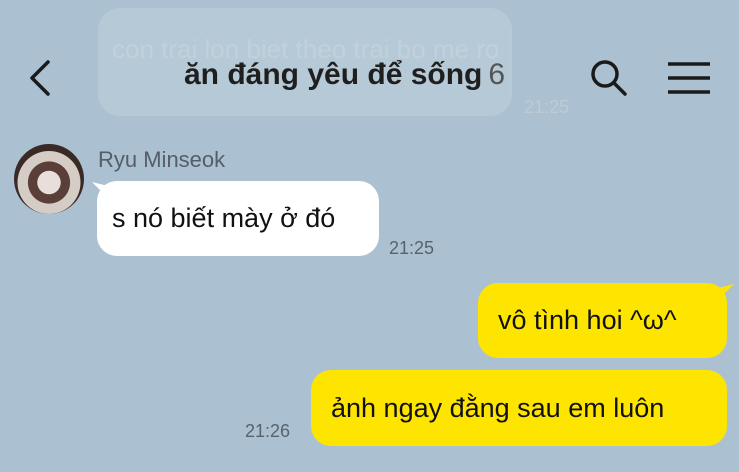 The height and width of the screenshot is (472, 739). I want to click on message-text: s nó biết mày ở đó, so click(224, 218).